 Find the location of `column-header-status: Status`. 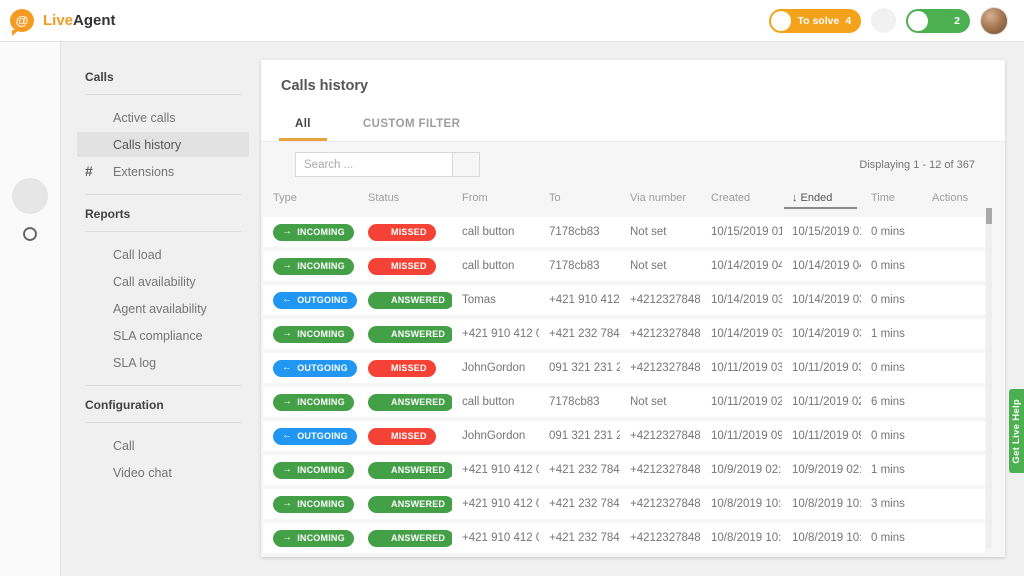

column-header-status: Status is located at coordinates (405, 198).